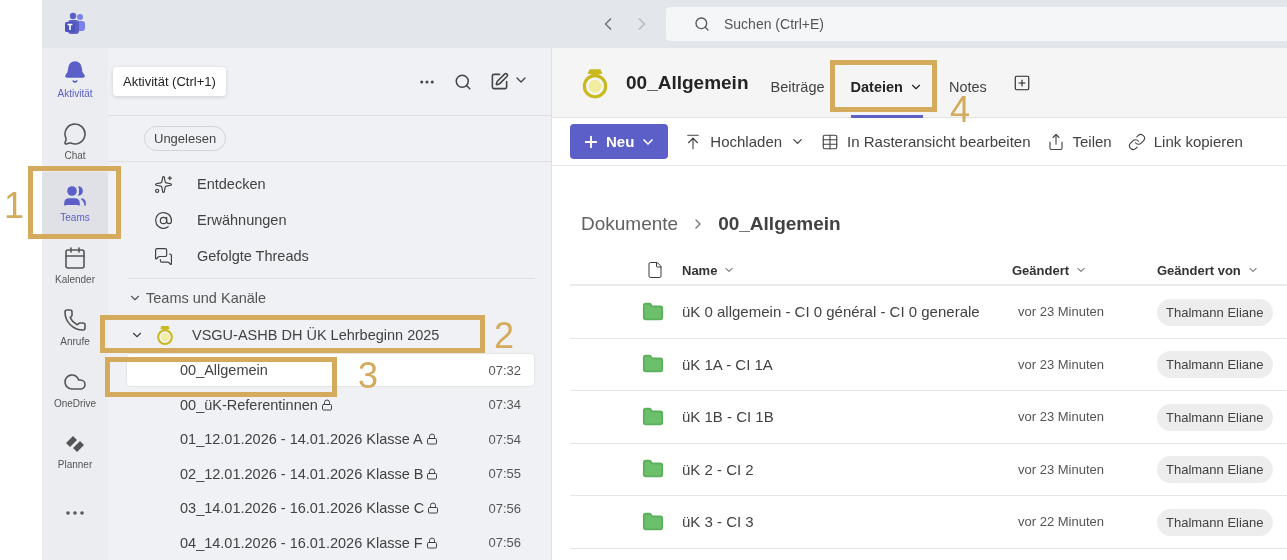 Image resolution: width=1287 pixels, height=560 pixels. Describe the element at coordinates (169, 81) in the screenshot. I see `tooltip: Aktivität (Ctrl+1)` at that location.